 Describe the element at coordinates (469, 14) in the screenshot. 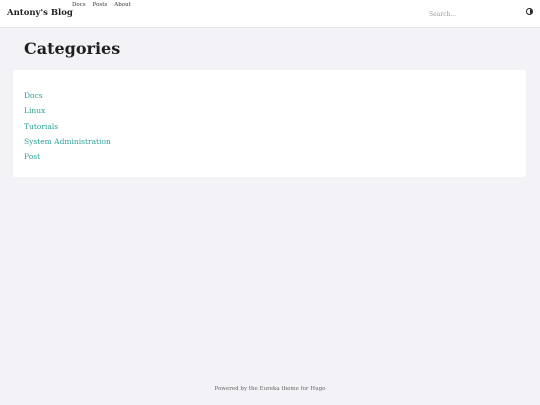

I see `search-input` at that location.